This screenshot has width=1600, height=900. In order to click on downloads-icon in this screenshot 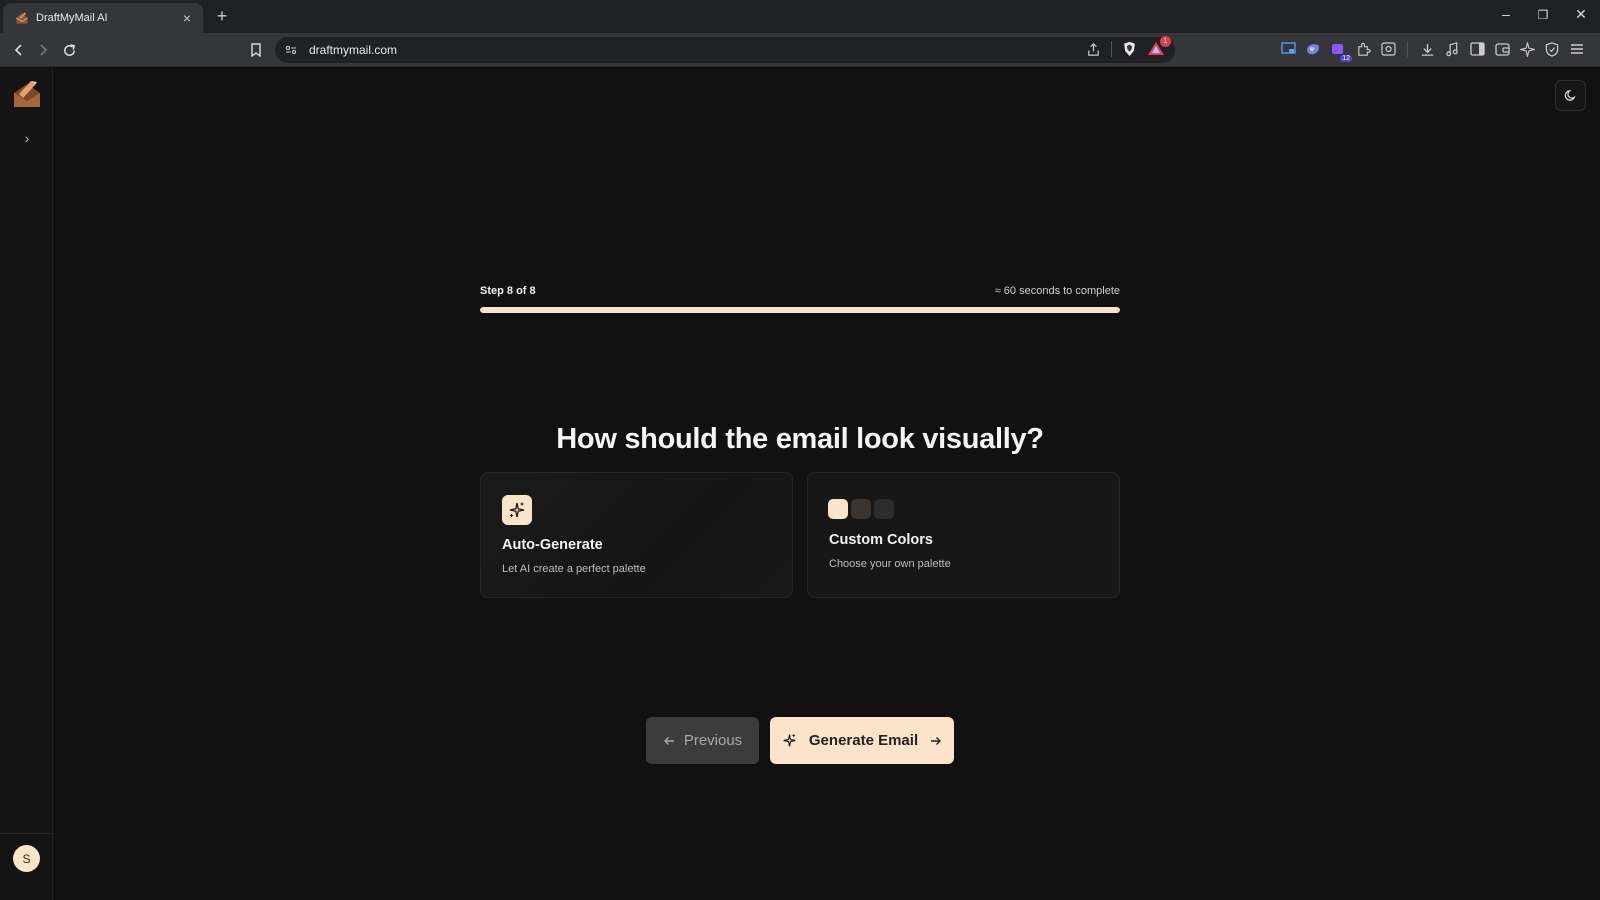, I will do `click(1427, 49)`.